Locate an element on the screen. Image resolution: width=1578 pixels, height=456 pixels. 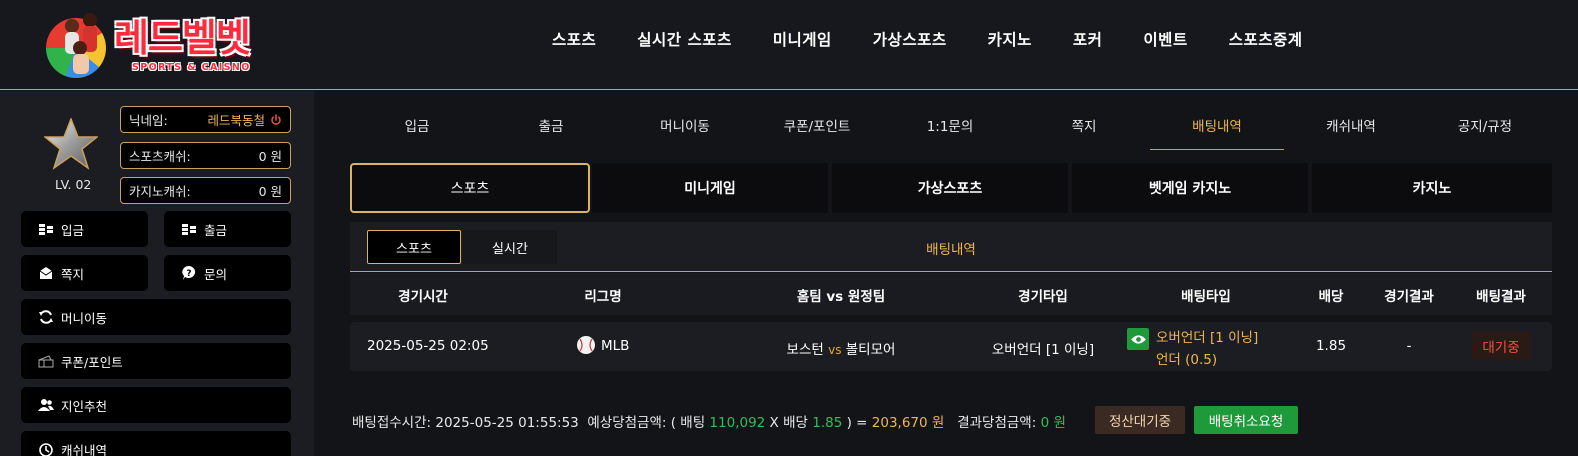
subnav-coupon-point: 쿠폰/포인트 is located at coordinates (817, 125).